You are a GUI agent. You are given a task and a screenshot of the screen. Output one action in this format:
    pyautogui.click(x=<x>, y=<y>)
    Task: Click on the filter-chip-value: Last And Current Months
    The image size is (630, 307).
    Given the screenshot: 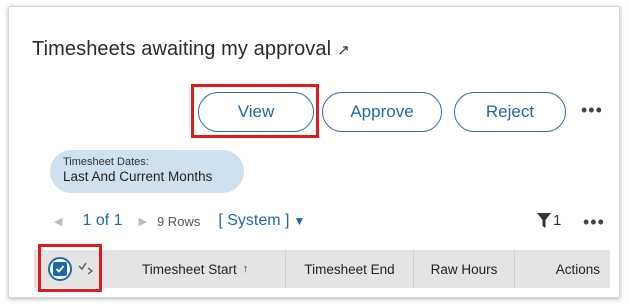 What is the action you would take?
    pyautogui.click(x=138, y=176)
    